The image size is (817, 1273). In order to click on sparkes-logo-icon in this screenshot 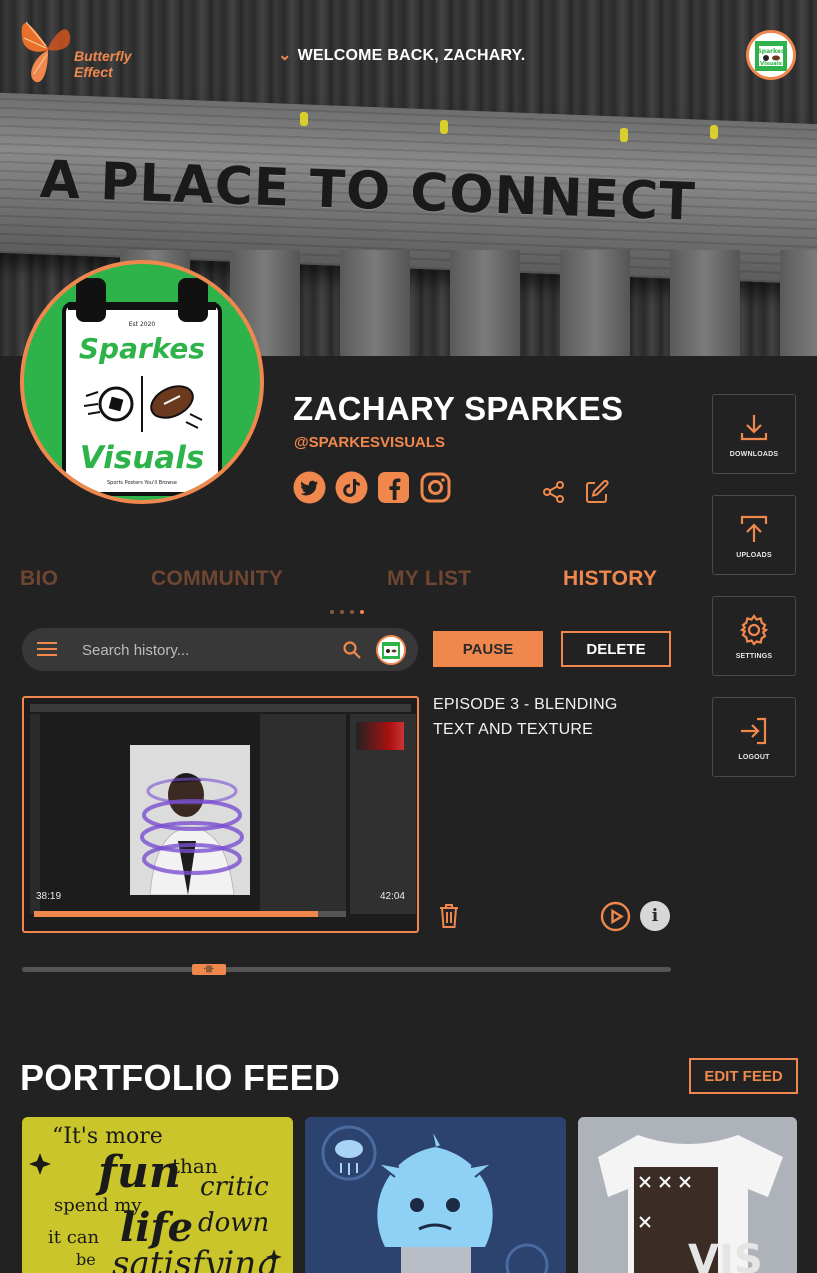, I will do `click(391, 650)`.